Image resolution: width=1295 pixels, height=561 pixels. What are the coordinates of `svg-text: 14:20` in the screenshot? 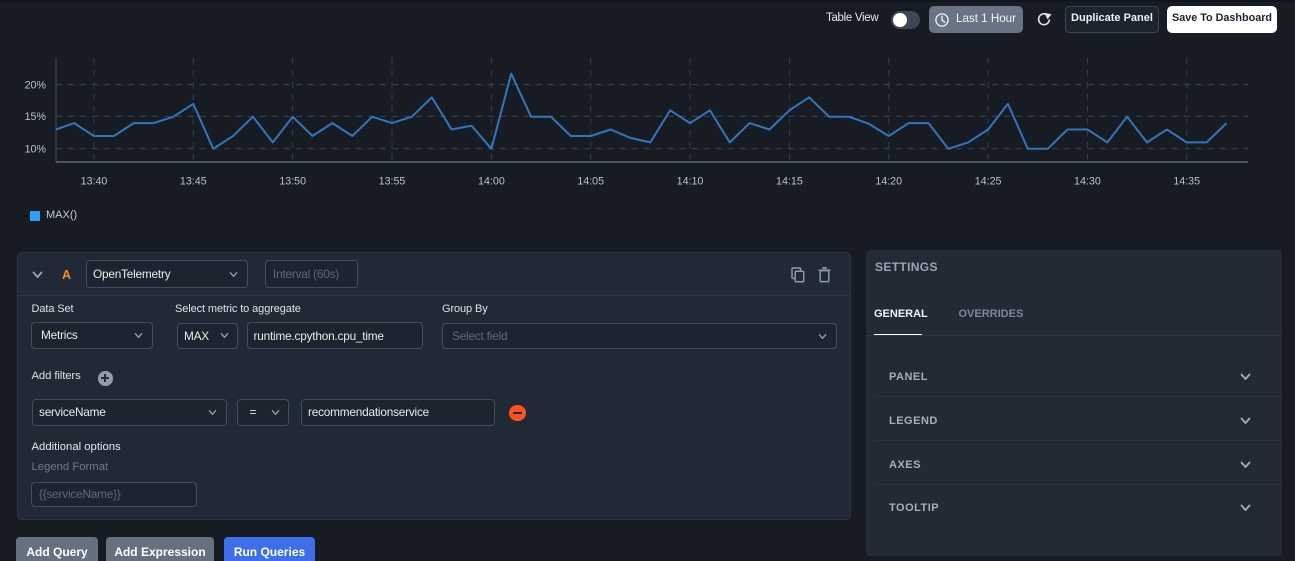 It's located at (888, 182).